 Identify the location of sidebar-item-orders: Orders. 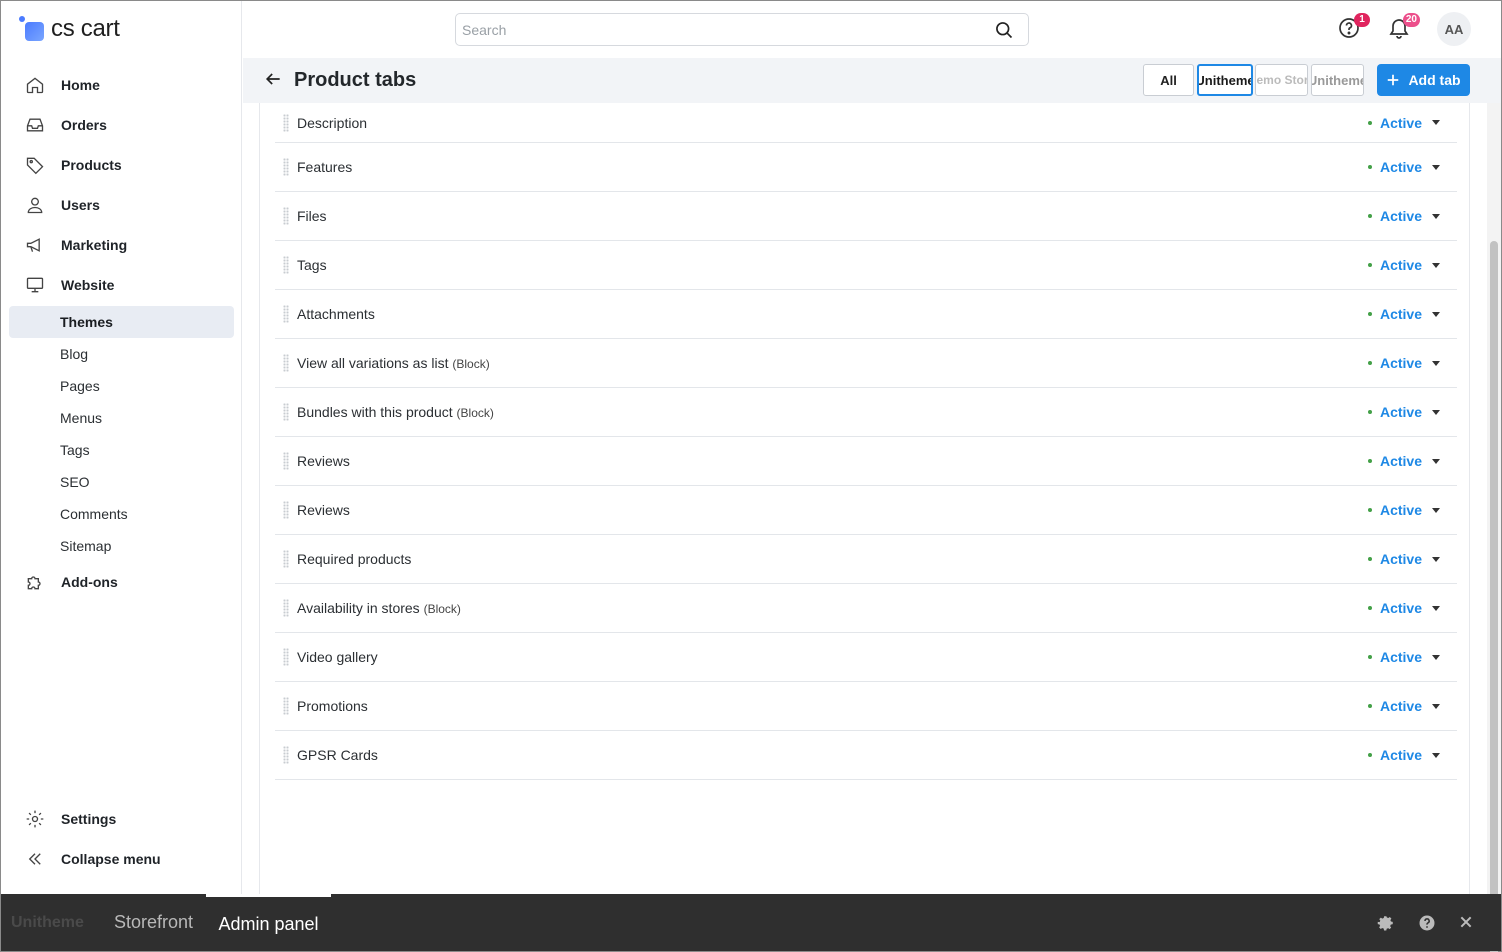
(121, 125).